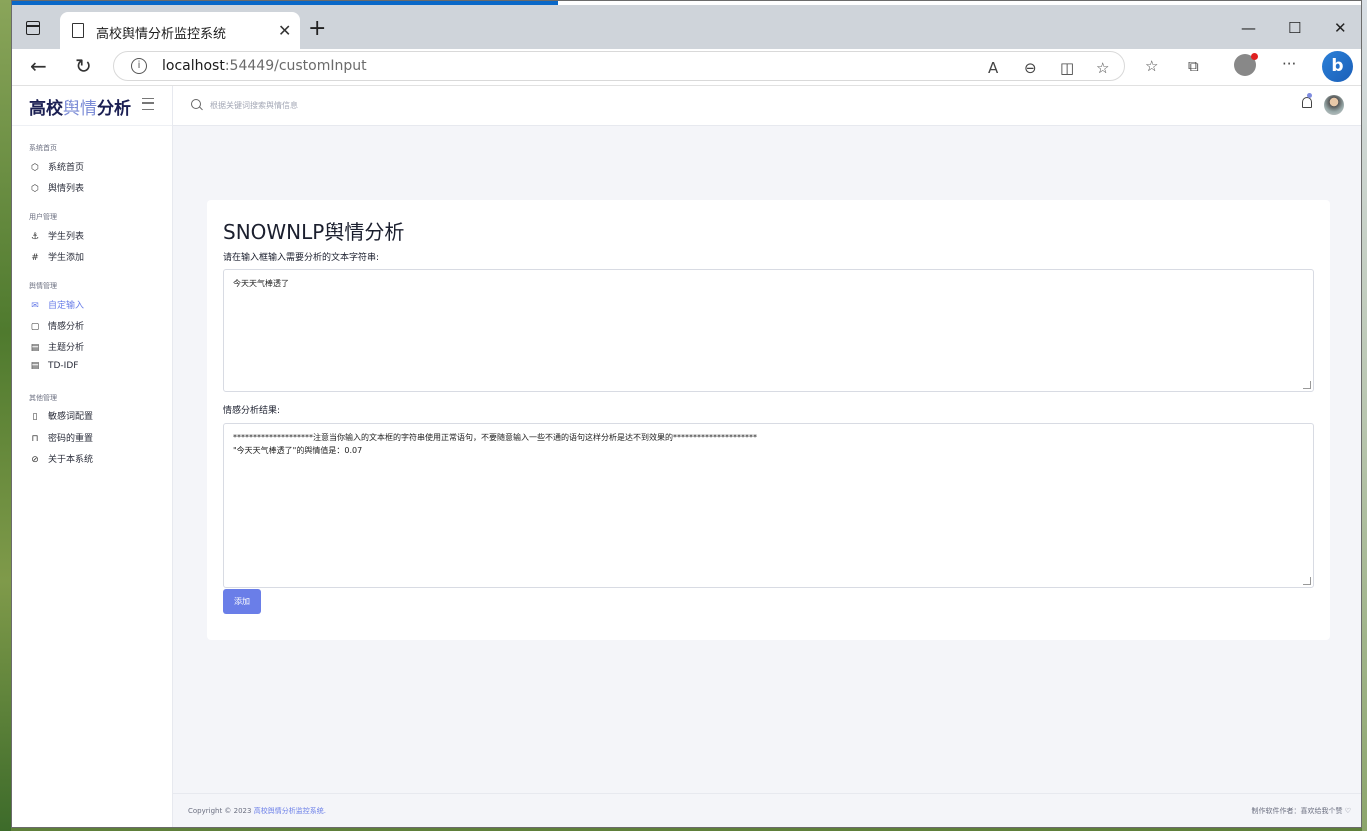 This screenshot has height=831, width=1367. I want to click on url-text: localhost:54449/customInput, so click(264, 66).